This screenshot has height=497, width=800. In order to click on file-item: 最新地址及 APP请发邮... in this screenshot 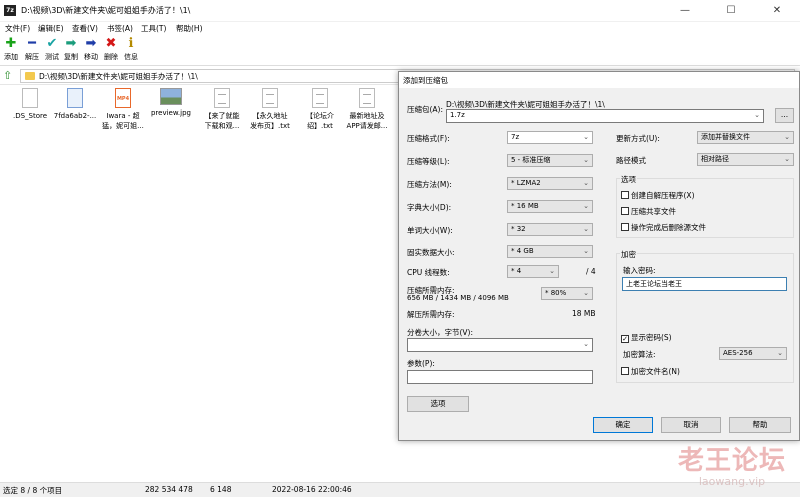, I will do `click(367, 109)`.